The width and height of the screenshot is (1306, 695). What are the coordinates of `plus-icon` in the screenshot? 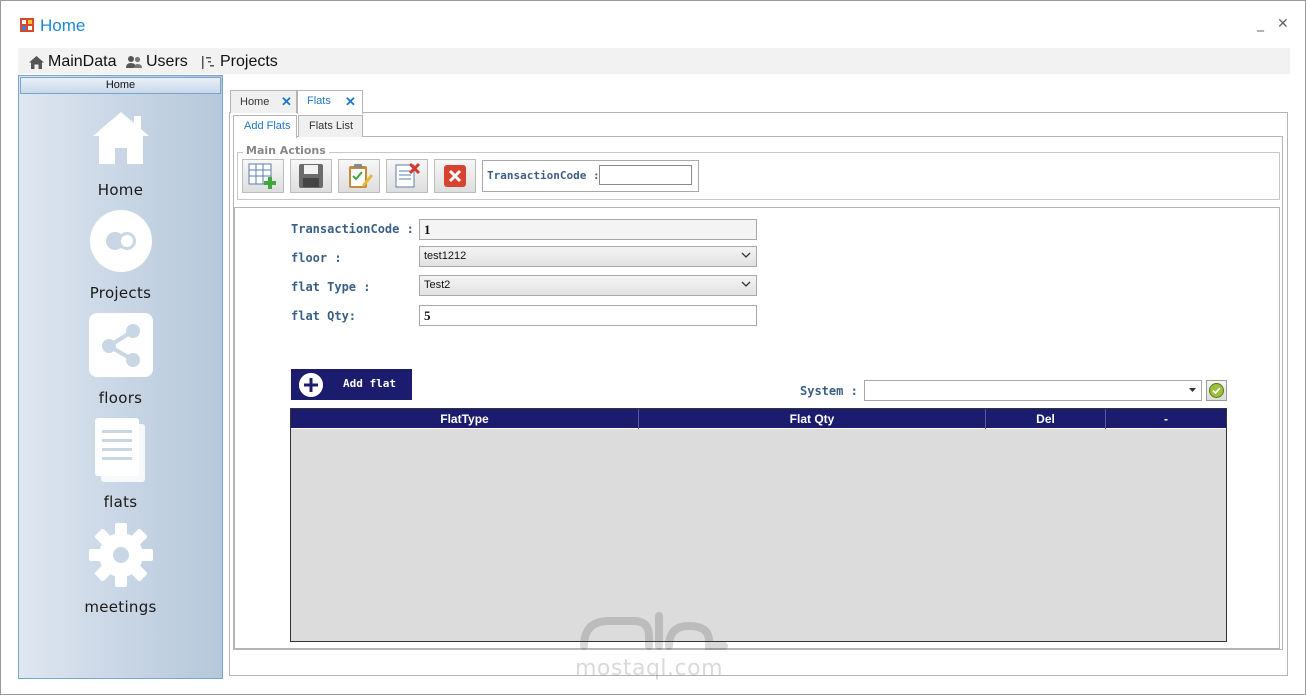 It's located at (311, 385).